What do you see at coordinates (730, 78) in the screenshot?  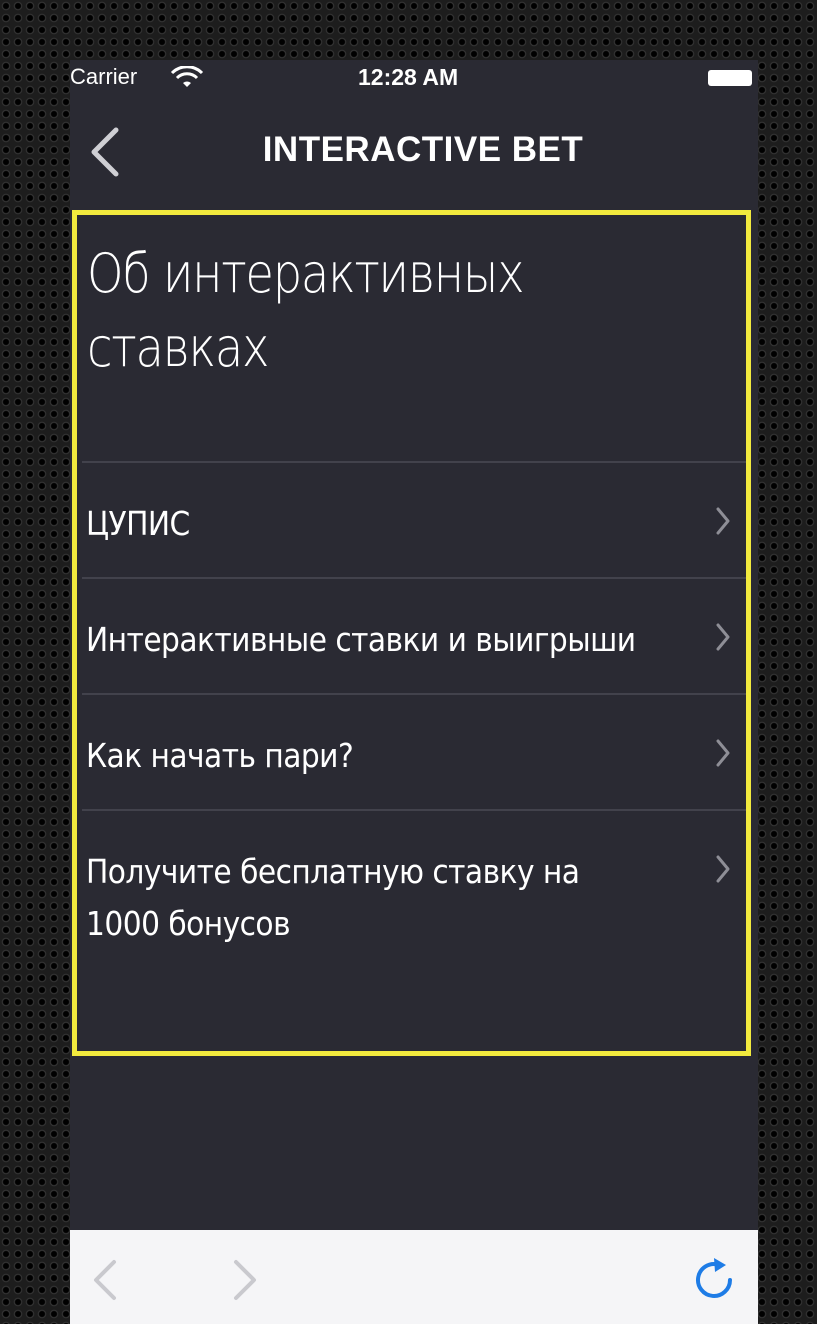 I see `battery-icon` at bounding box center [730, 78].